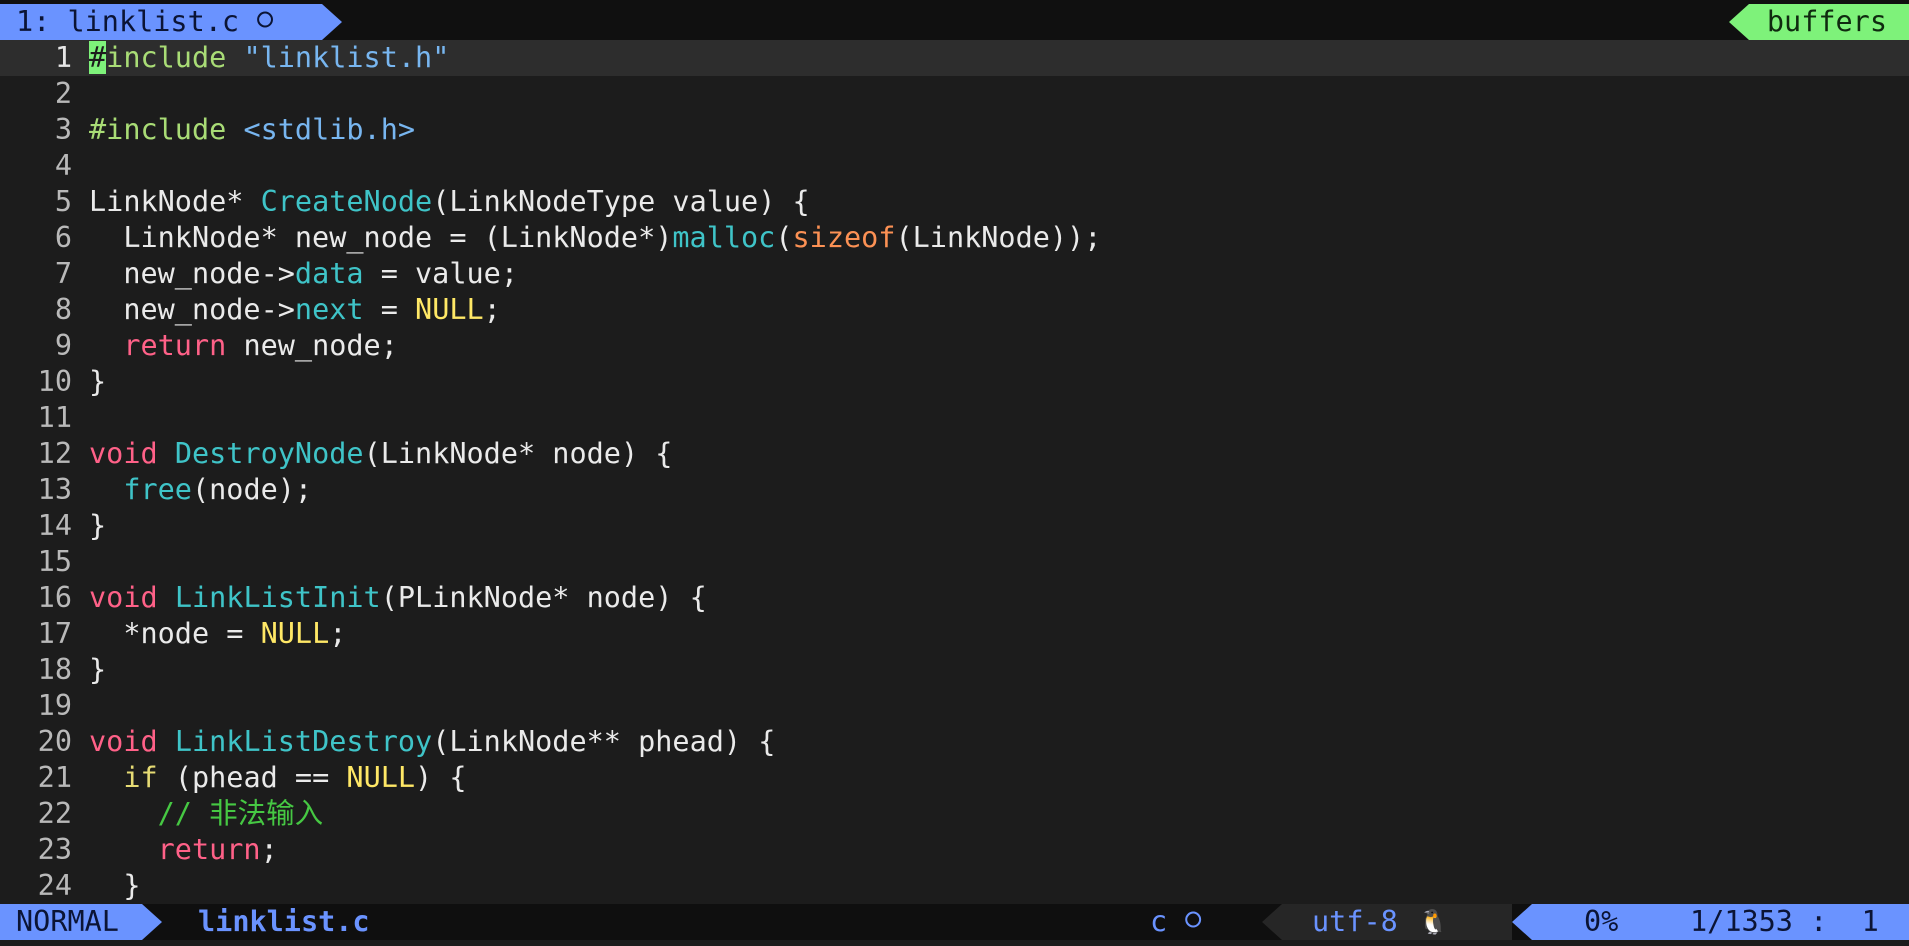 The width and height of the screenshot is (1909, 946). I want to click on code-token: new_node;, so click(312, 345).